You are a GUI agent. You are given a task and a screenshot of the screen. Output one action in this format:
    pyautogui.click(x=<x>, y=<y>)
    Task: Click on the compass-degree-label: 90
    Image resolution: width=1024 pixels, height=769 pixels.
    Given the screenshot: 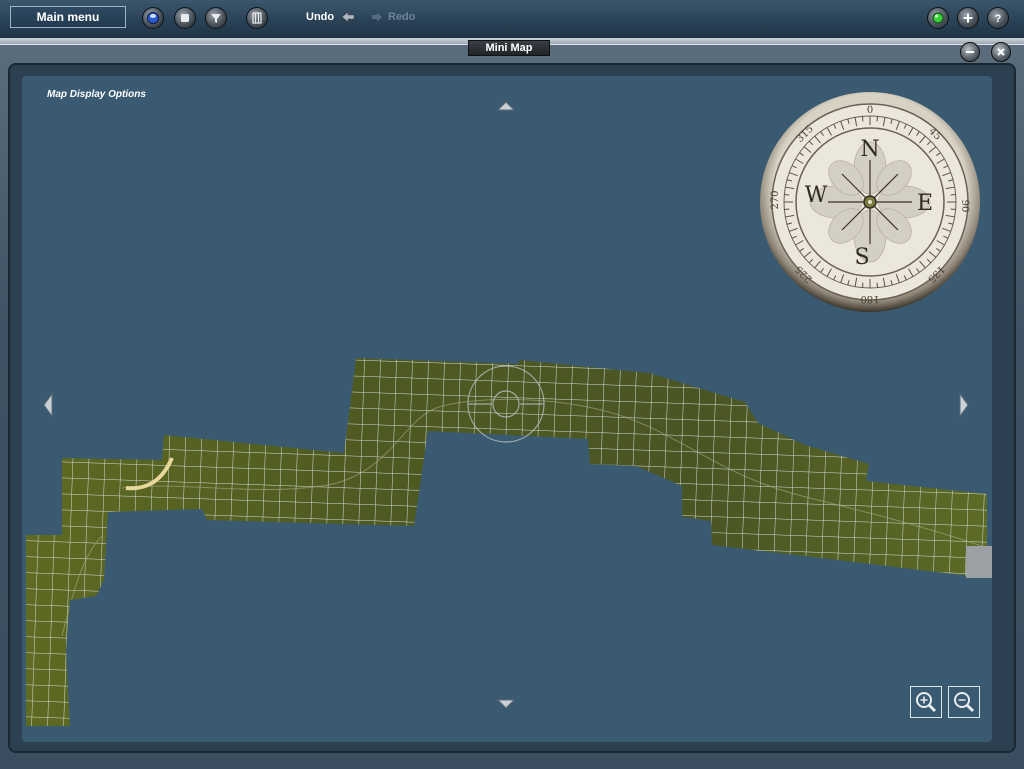 What is the action you would take?
    pyautogui.click(x=964, y=206)
    